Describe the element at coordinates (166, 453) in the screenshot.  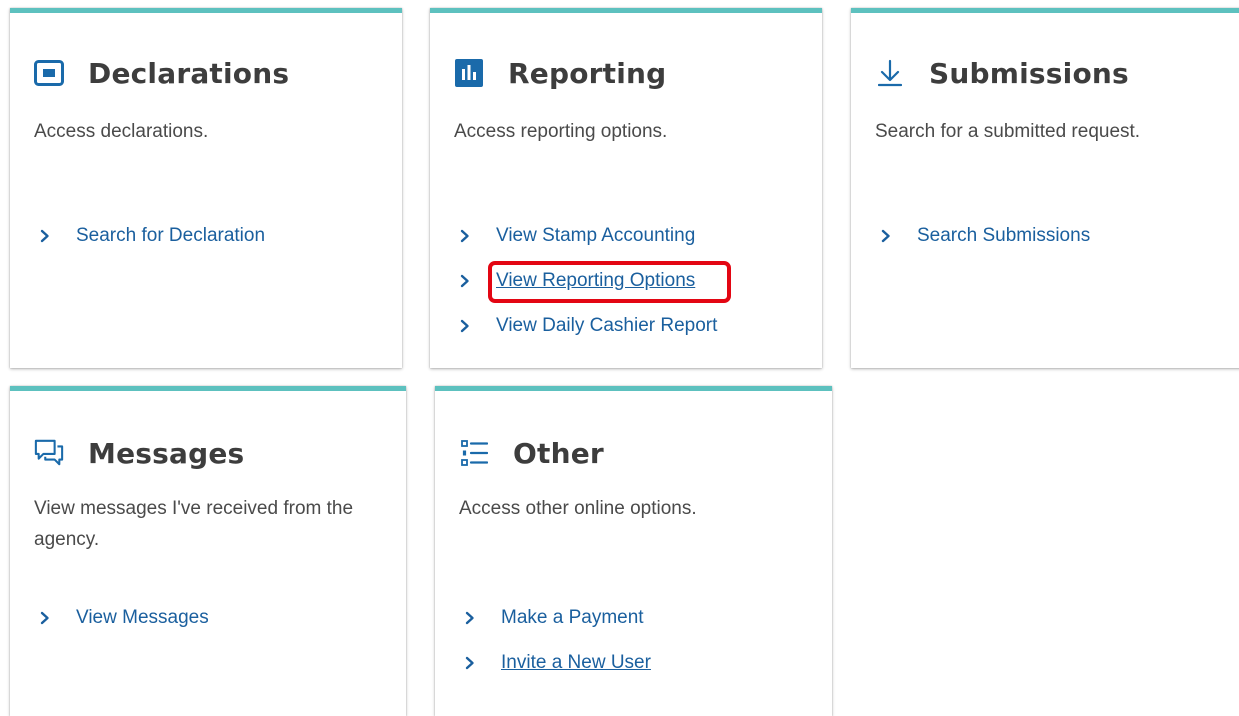
I see `messages-title: Messages` at that location.